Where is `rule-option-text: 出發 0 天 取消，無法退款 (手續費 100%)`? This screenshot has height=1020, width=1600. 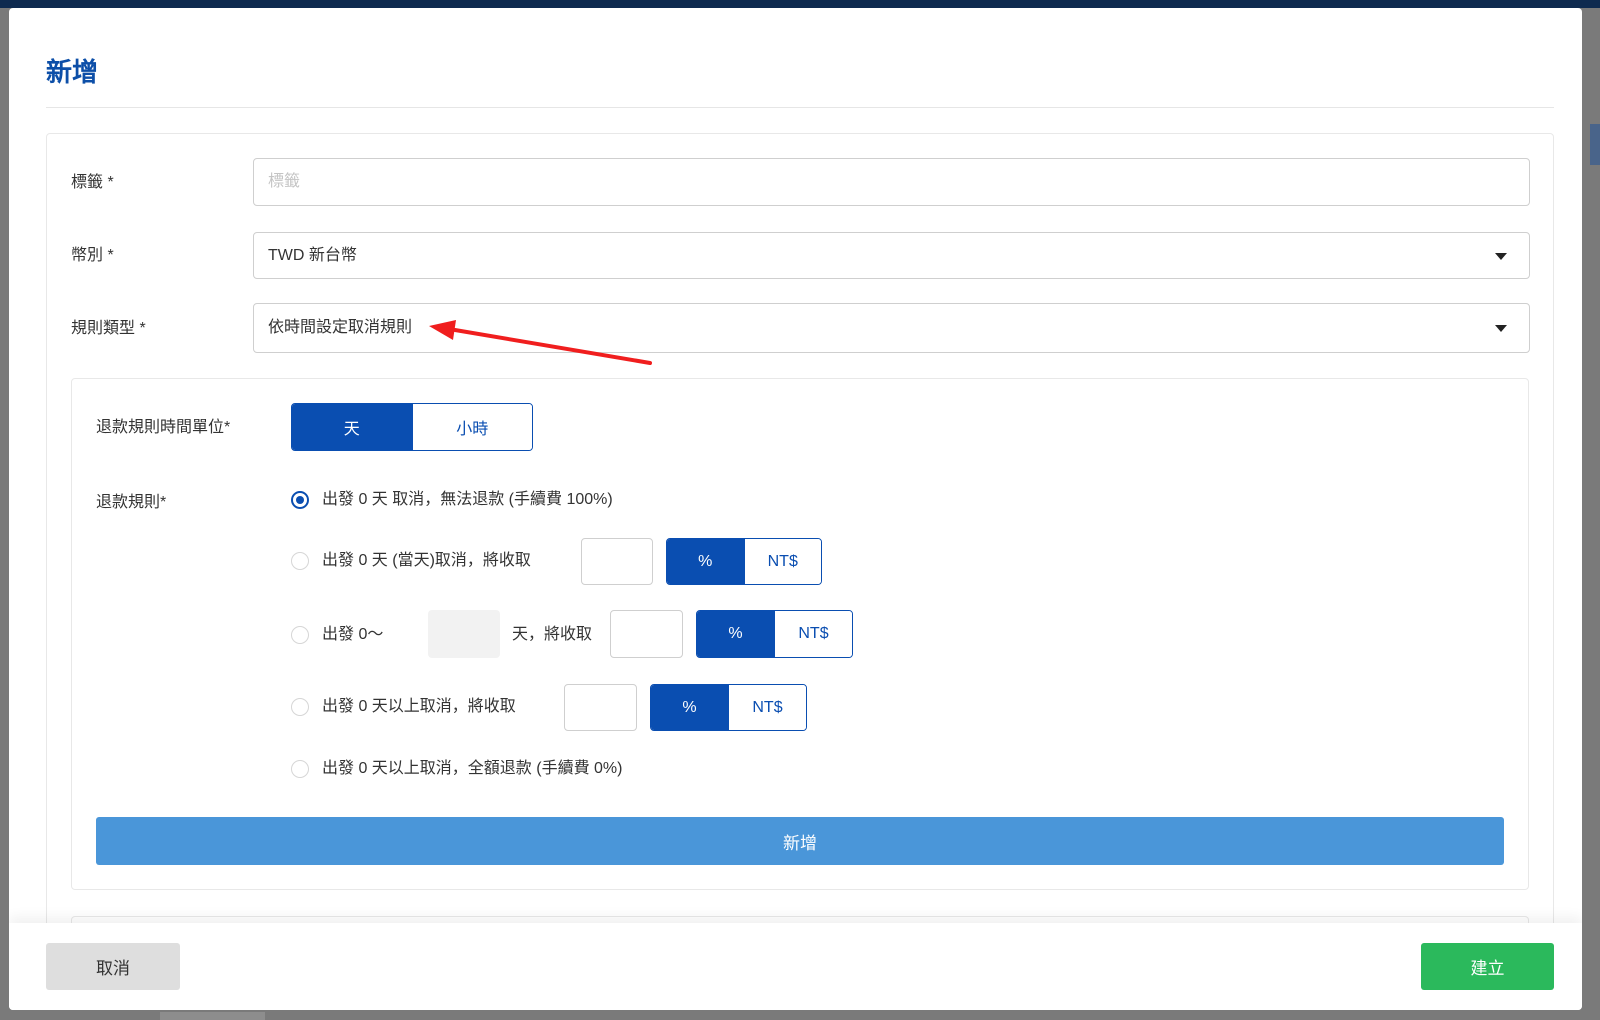
rule-option-text: 出發 0 天 取消，無法退款 (手續費 100%) is located at coordinates (467, 499).